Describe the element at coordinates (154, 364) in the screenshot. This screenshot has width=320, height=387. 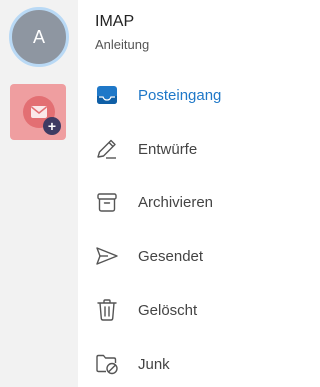
I see `folder-label: Junk` at that location.